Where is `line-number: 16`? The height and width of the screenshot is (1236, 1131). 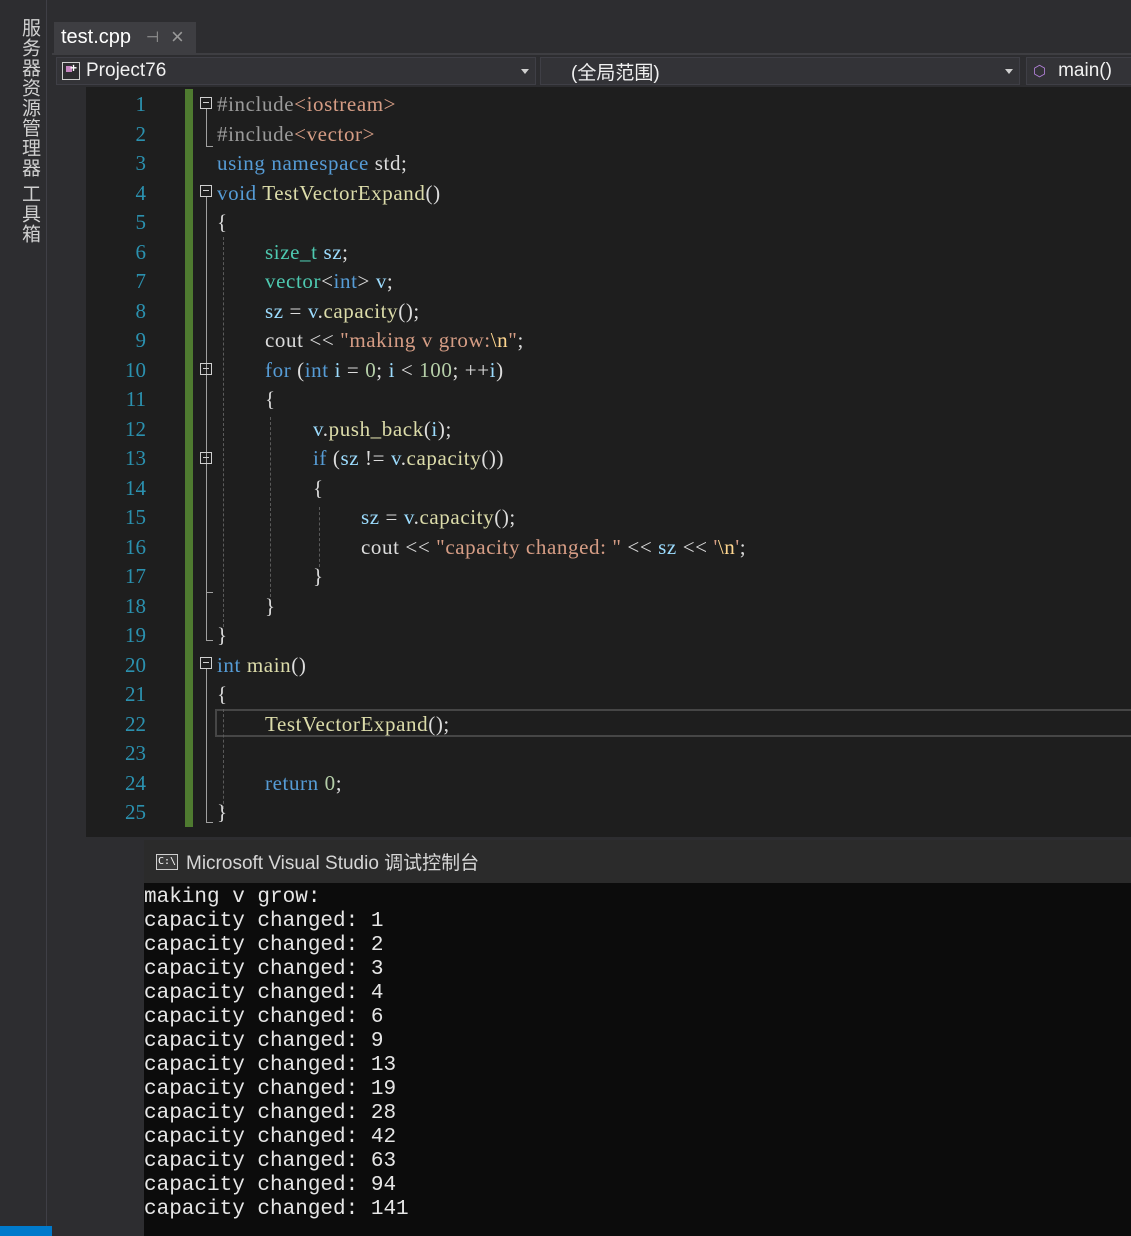
line-number: 16 is located at coordinates (135, 546).